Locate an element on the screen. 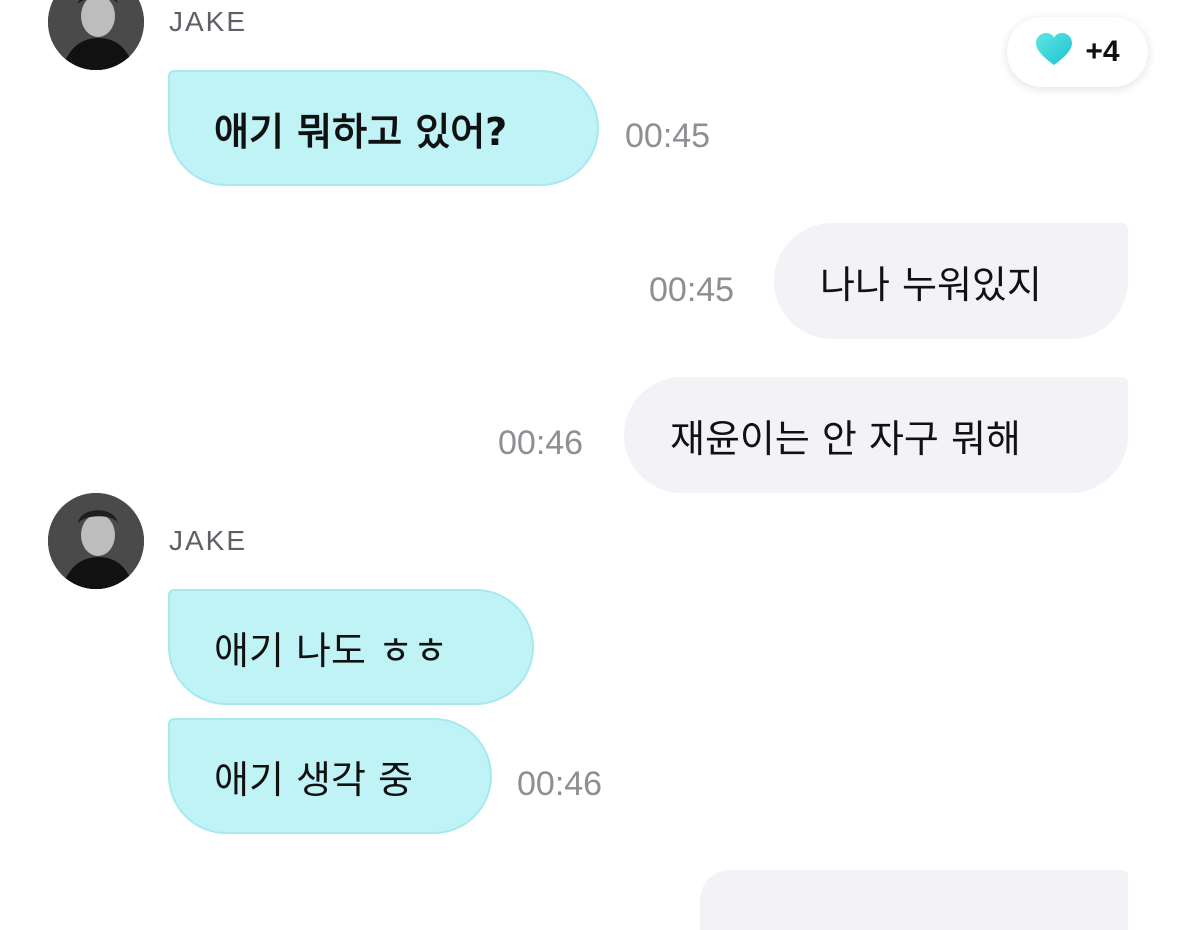 The width and height of the screenshot is (1179, 930). message-bubble: 나나 누워있지 is located at coordinates (951, 281).